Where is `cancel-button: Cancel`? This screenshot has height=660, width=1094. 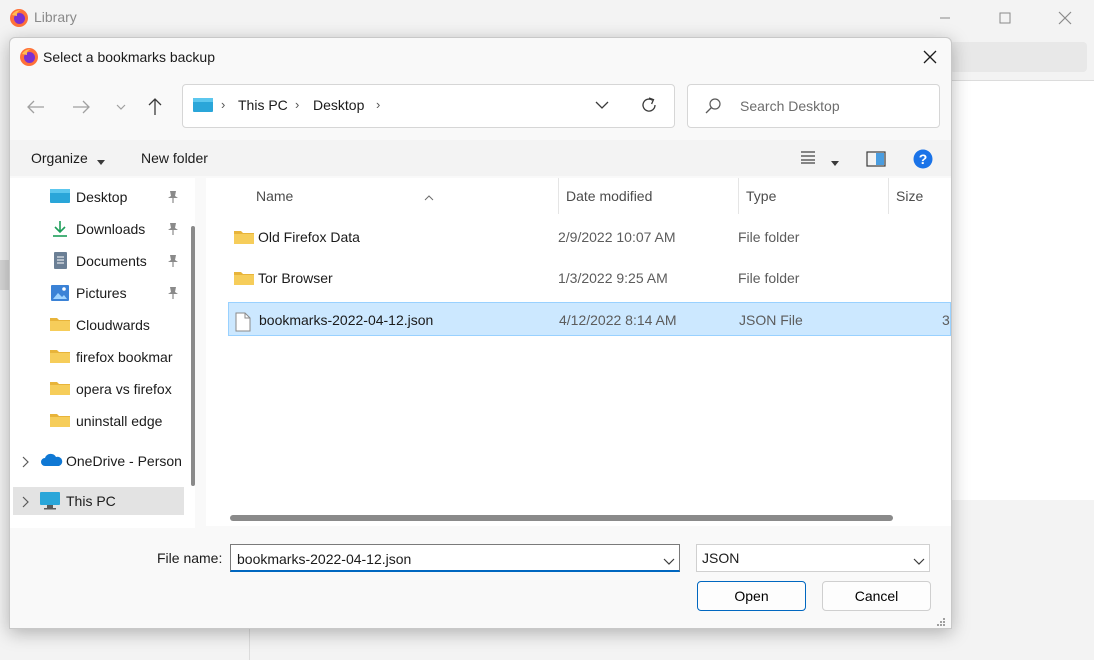 cancel-button: Cancel is located at coordinates (876, 596).